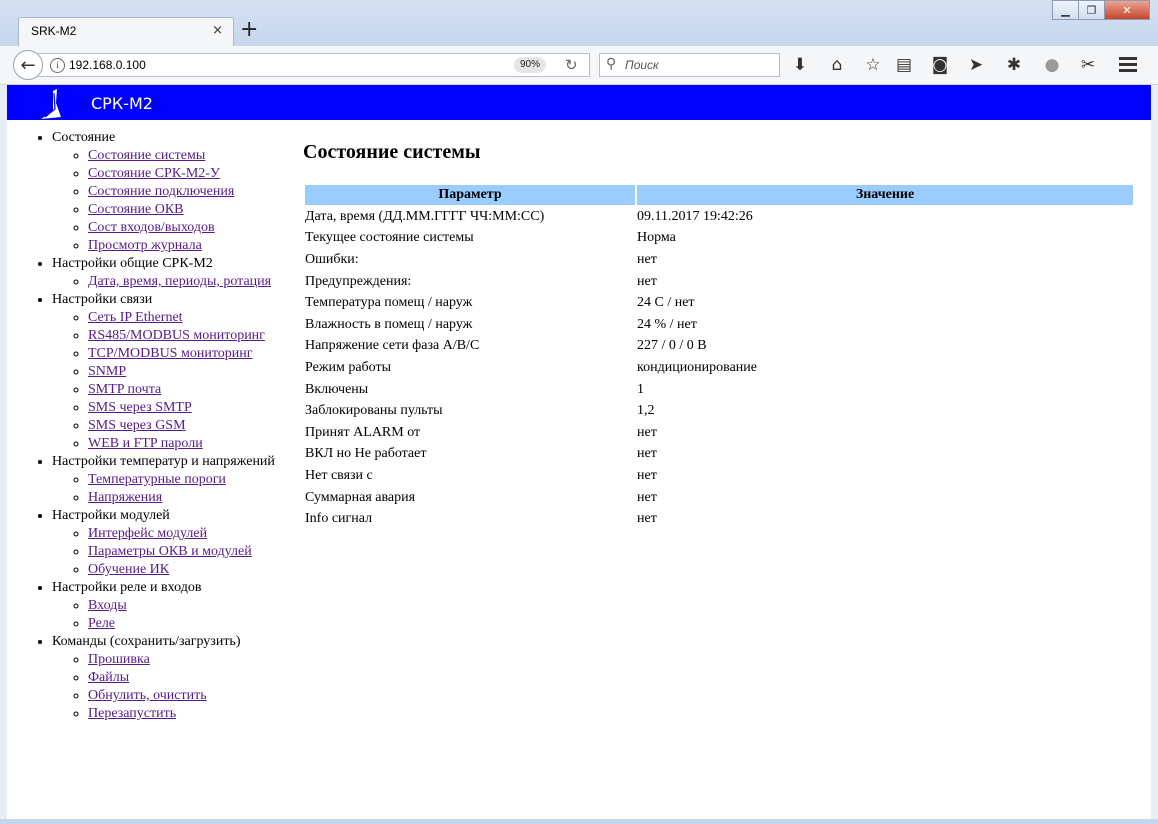  What do you see at coordinates (192, 678) in the screenshot?
I see `sidebar-item: Файлы` at bounding box center [192, 678].